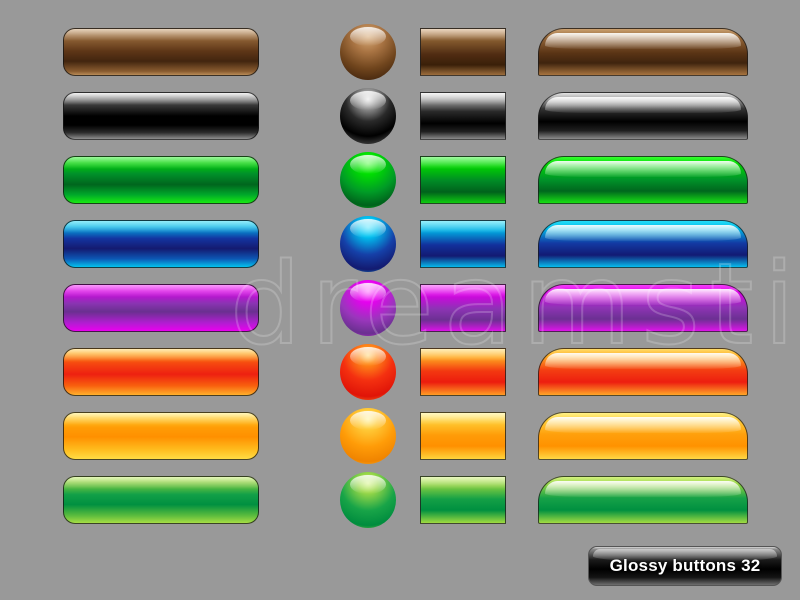 This screenshot has width=800, height=600. Describe the element at coordinates (161, 244) in the screenshot. I see `button-blue-wide` at that location.